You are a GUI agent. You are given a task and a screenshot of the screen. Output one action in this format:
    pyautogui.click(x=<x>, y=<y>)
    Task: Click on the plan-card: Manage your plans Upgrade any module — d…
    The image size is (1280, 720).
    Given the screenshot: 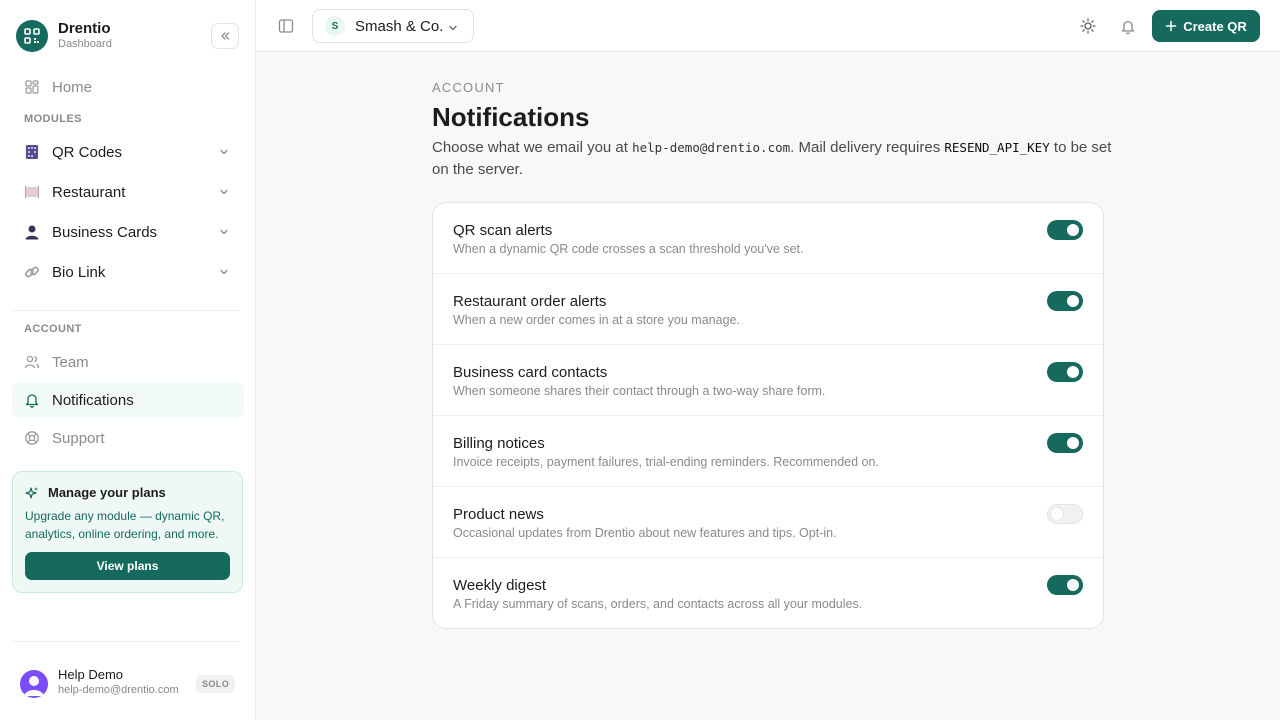 What is the action you would take?
    pyautogui.click(x=127, y=532)
    